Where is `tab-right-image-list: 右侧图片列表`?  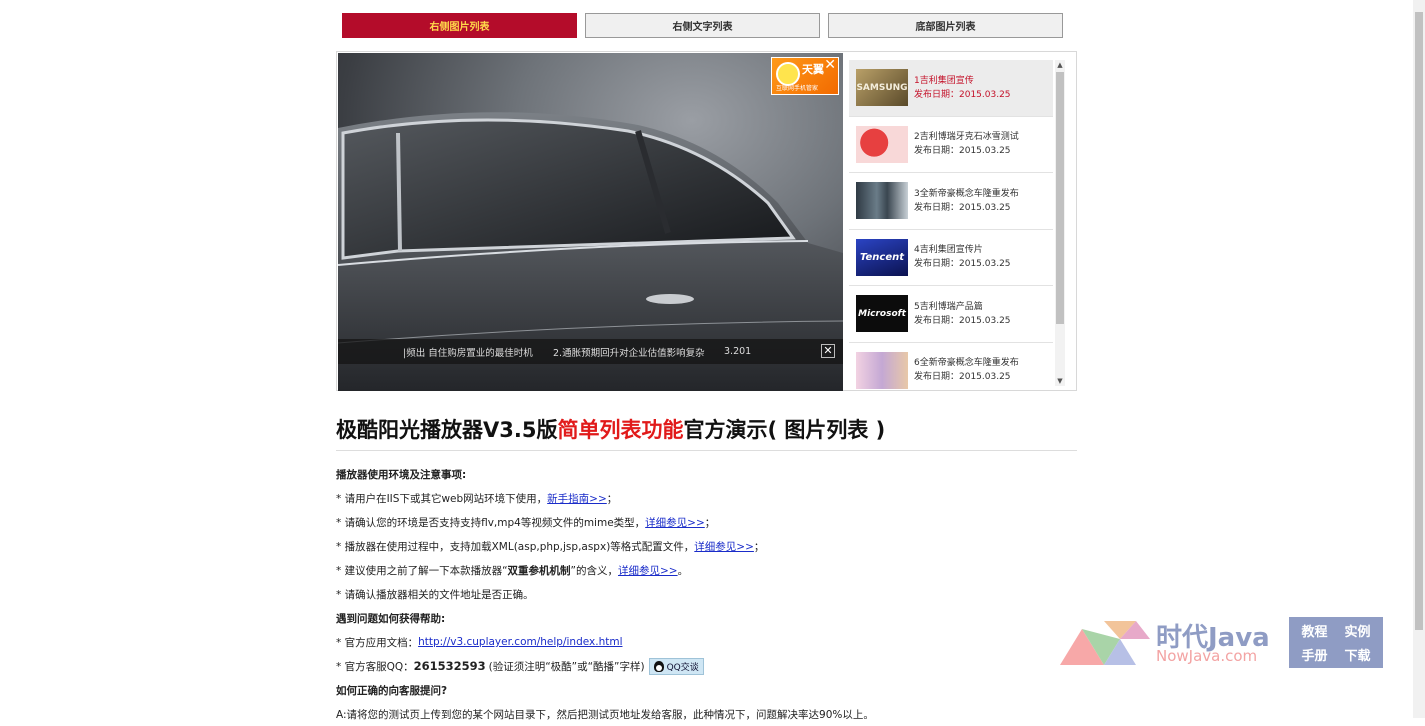 tab-right-image-list: 右侧图片列表 is located at coordinates (459, 25).